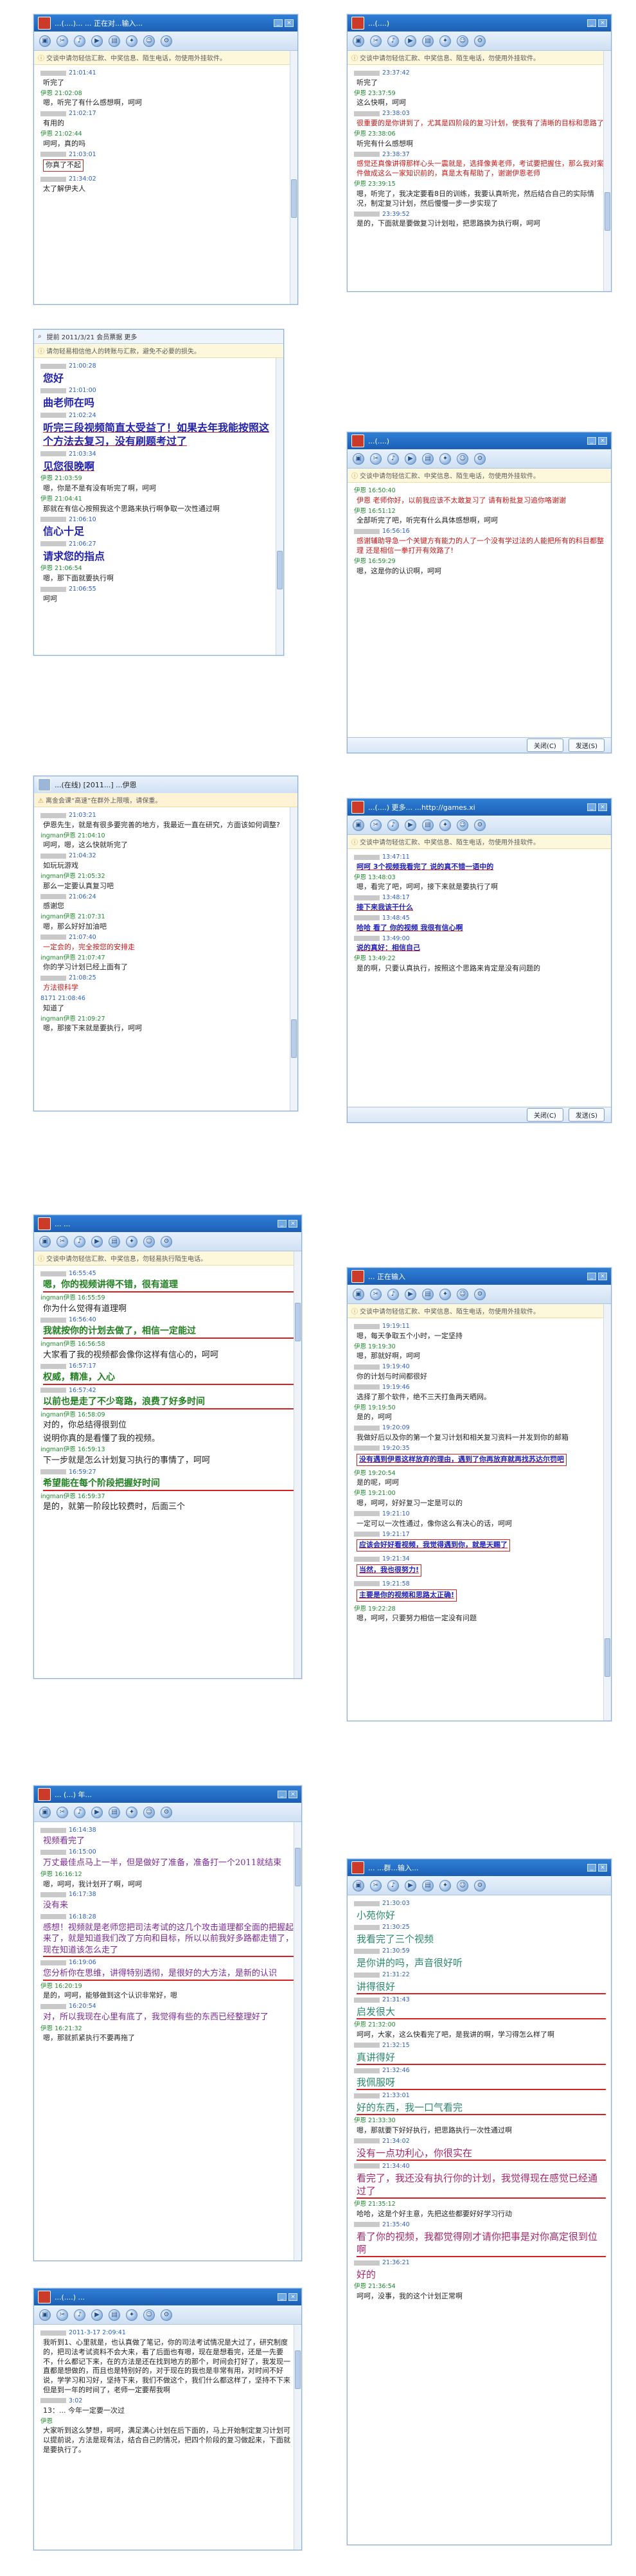  What do you see at coordinates (479, 1276) in the screenshot?
I see `title-bar: ... 正在输入 _ ×` at bounding box center [479, 1276].